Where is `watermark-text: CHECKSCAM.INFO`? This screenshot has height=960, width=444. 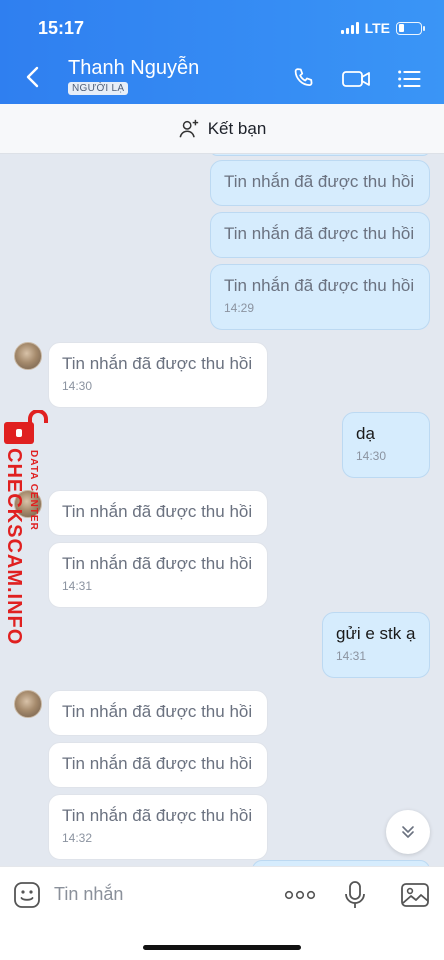 watermark-text: CHECKSCAM.INFO is located at coordinates (14, 547).